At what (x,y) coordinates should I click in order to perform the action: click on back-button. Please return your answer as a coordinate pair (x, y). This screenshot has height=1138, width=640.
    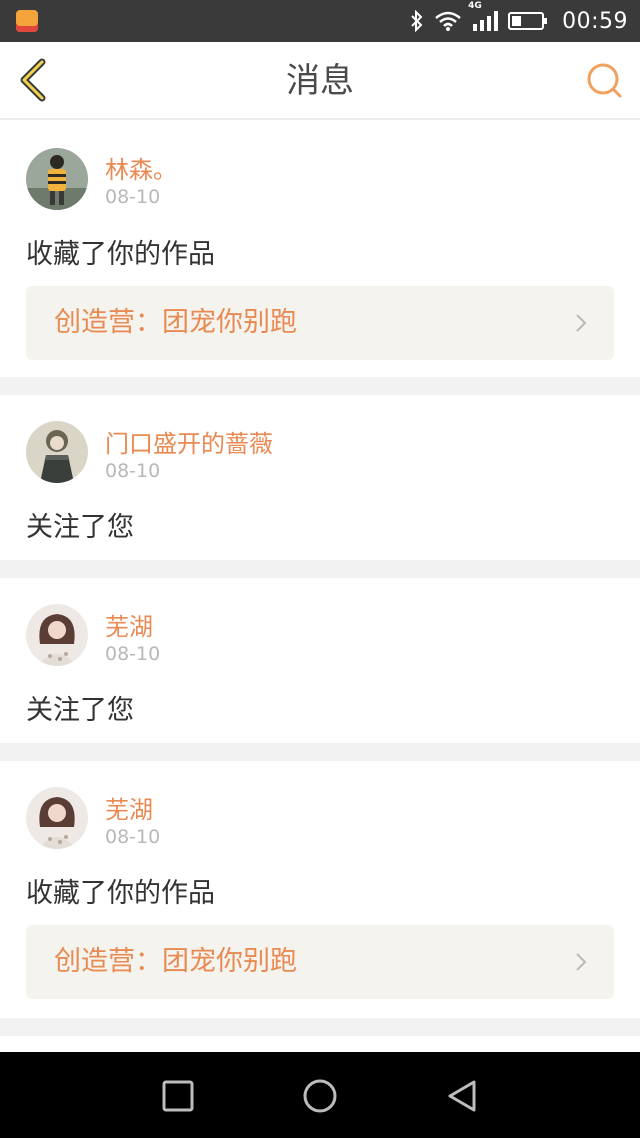
    Looking at the image, I should click on (34, 80).